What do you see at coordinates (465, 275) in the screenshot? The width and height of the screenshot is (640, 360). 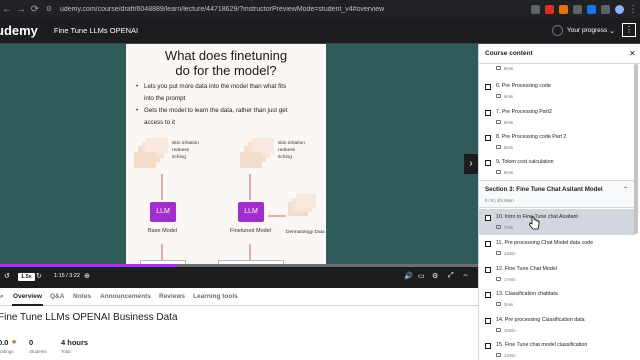 I see `expand-icon: ⇔` at bounding box center [465, 275].